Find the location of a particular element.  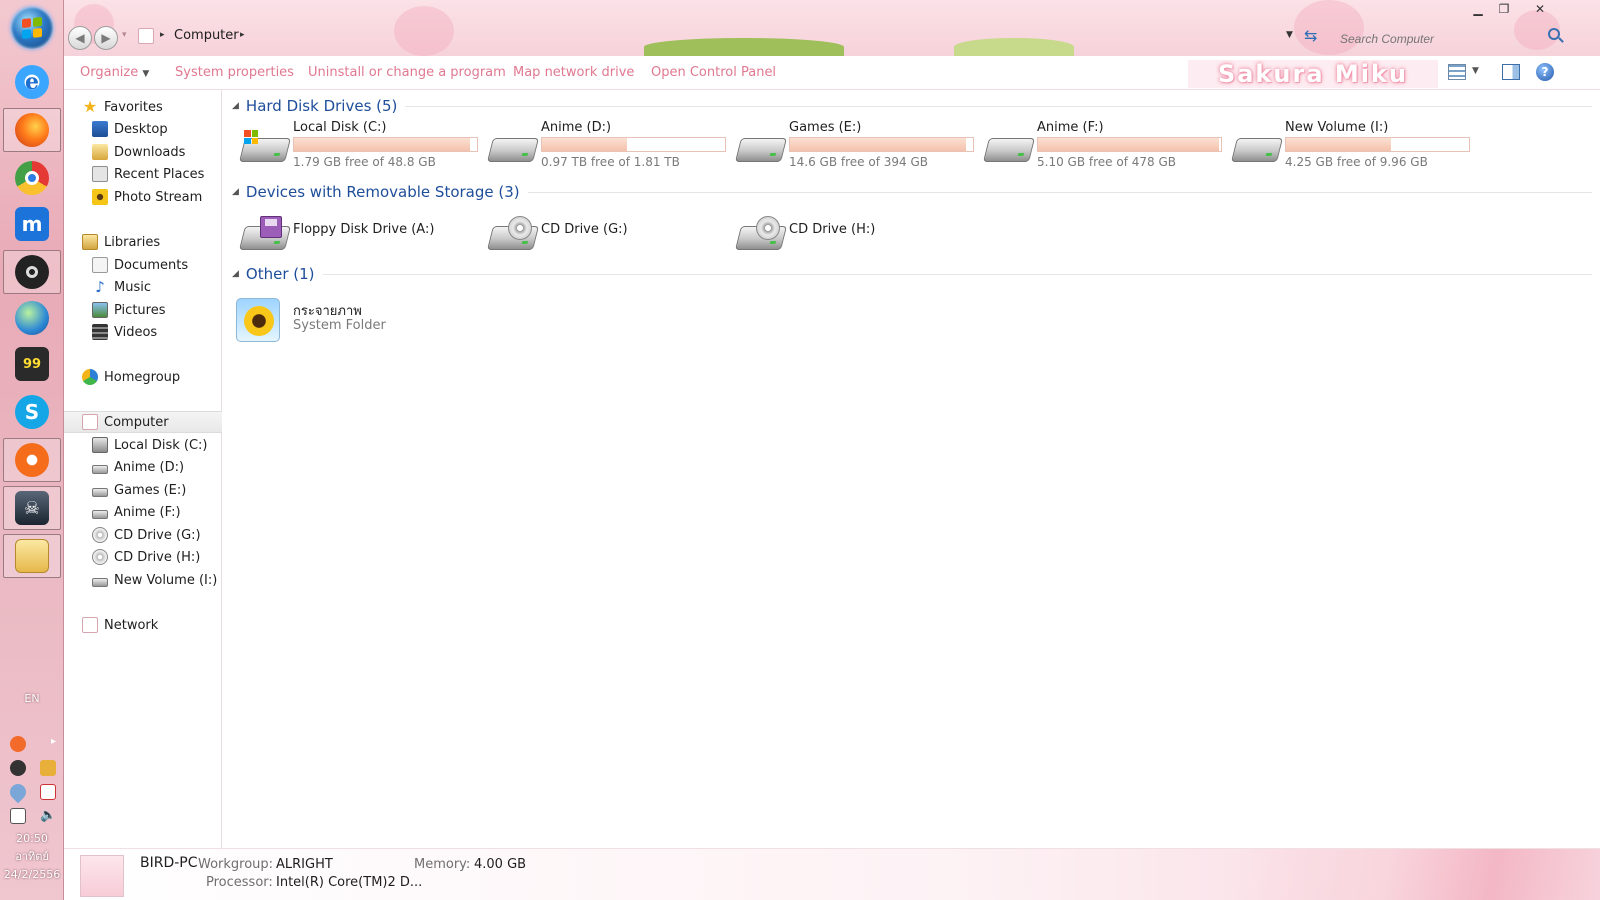

taskbar-explorer is located at coordinates (32, 556).